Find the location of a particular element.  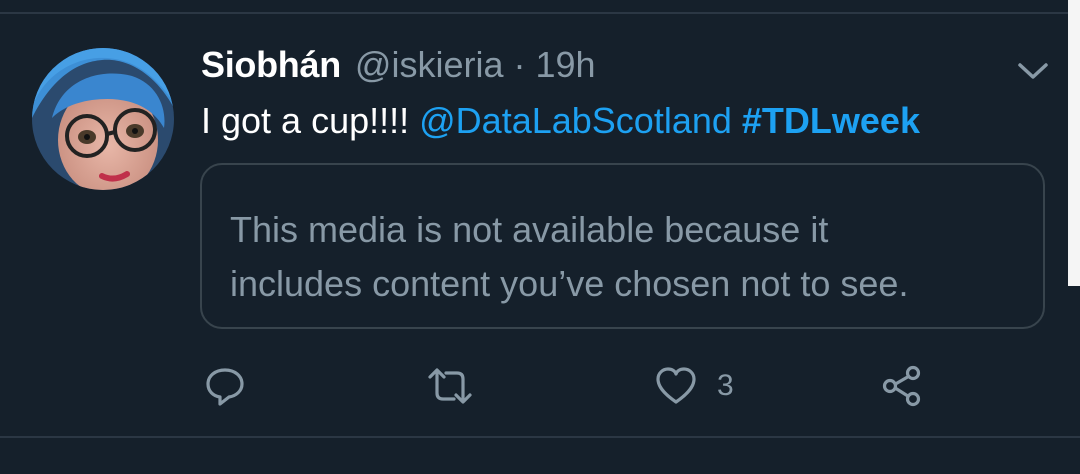

bottom-divider is located at coordinates (540, 437).